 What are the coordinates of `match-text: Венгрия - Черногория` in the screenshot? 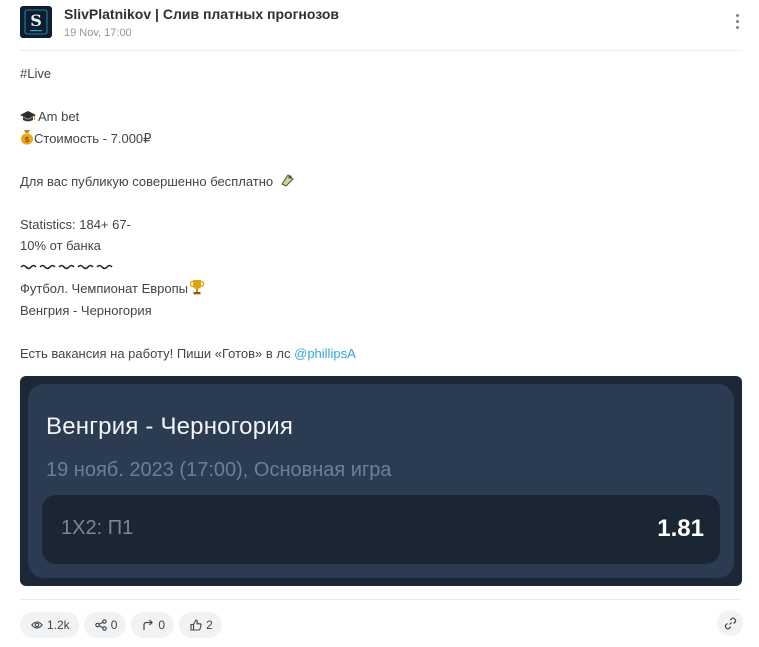 It's located at (86, 310).